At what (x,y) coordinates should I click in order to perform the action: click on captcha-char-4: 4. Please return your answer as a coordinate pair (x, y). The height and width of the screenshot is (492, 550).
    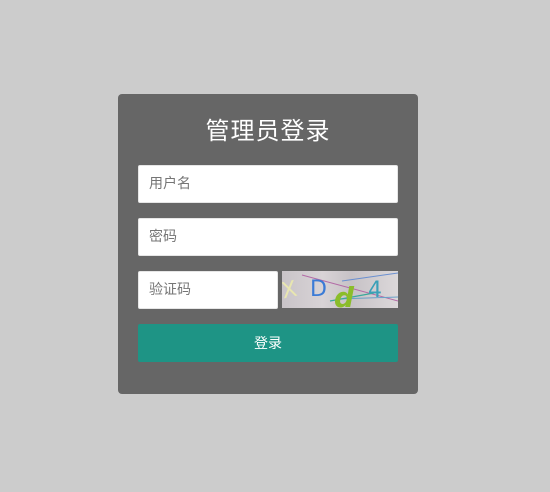
    Looking at the image, I should click on (375, 290).